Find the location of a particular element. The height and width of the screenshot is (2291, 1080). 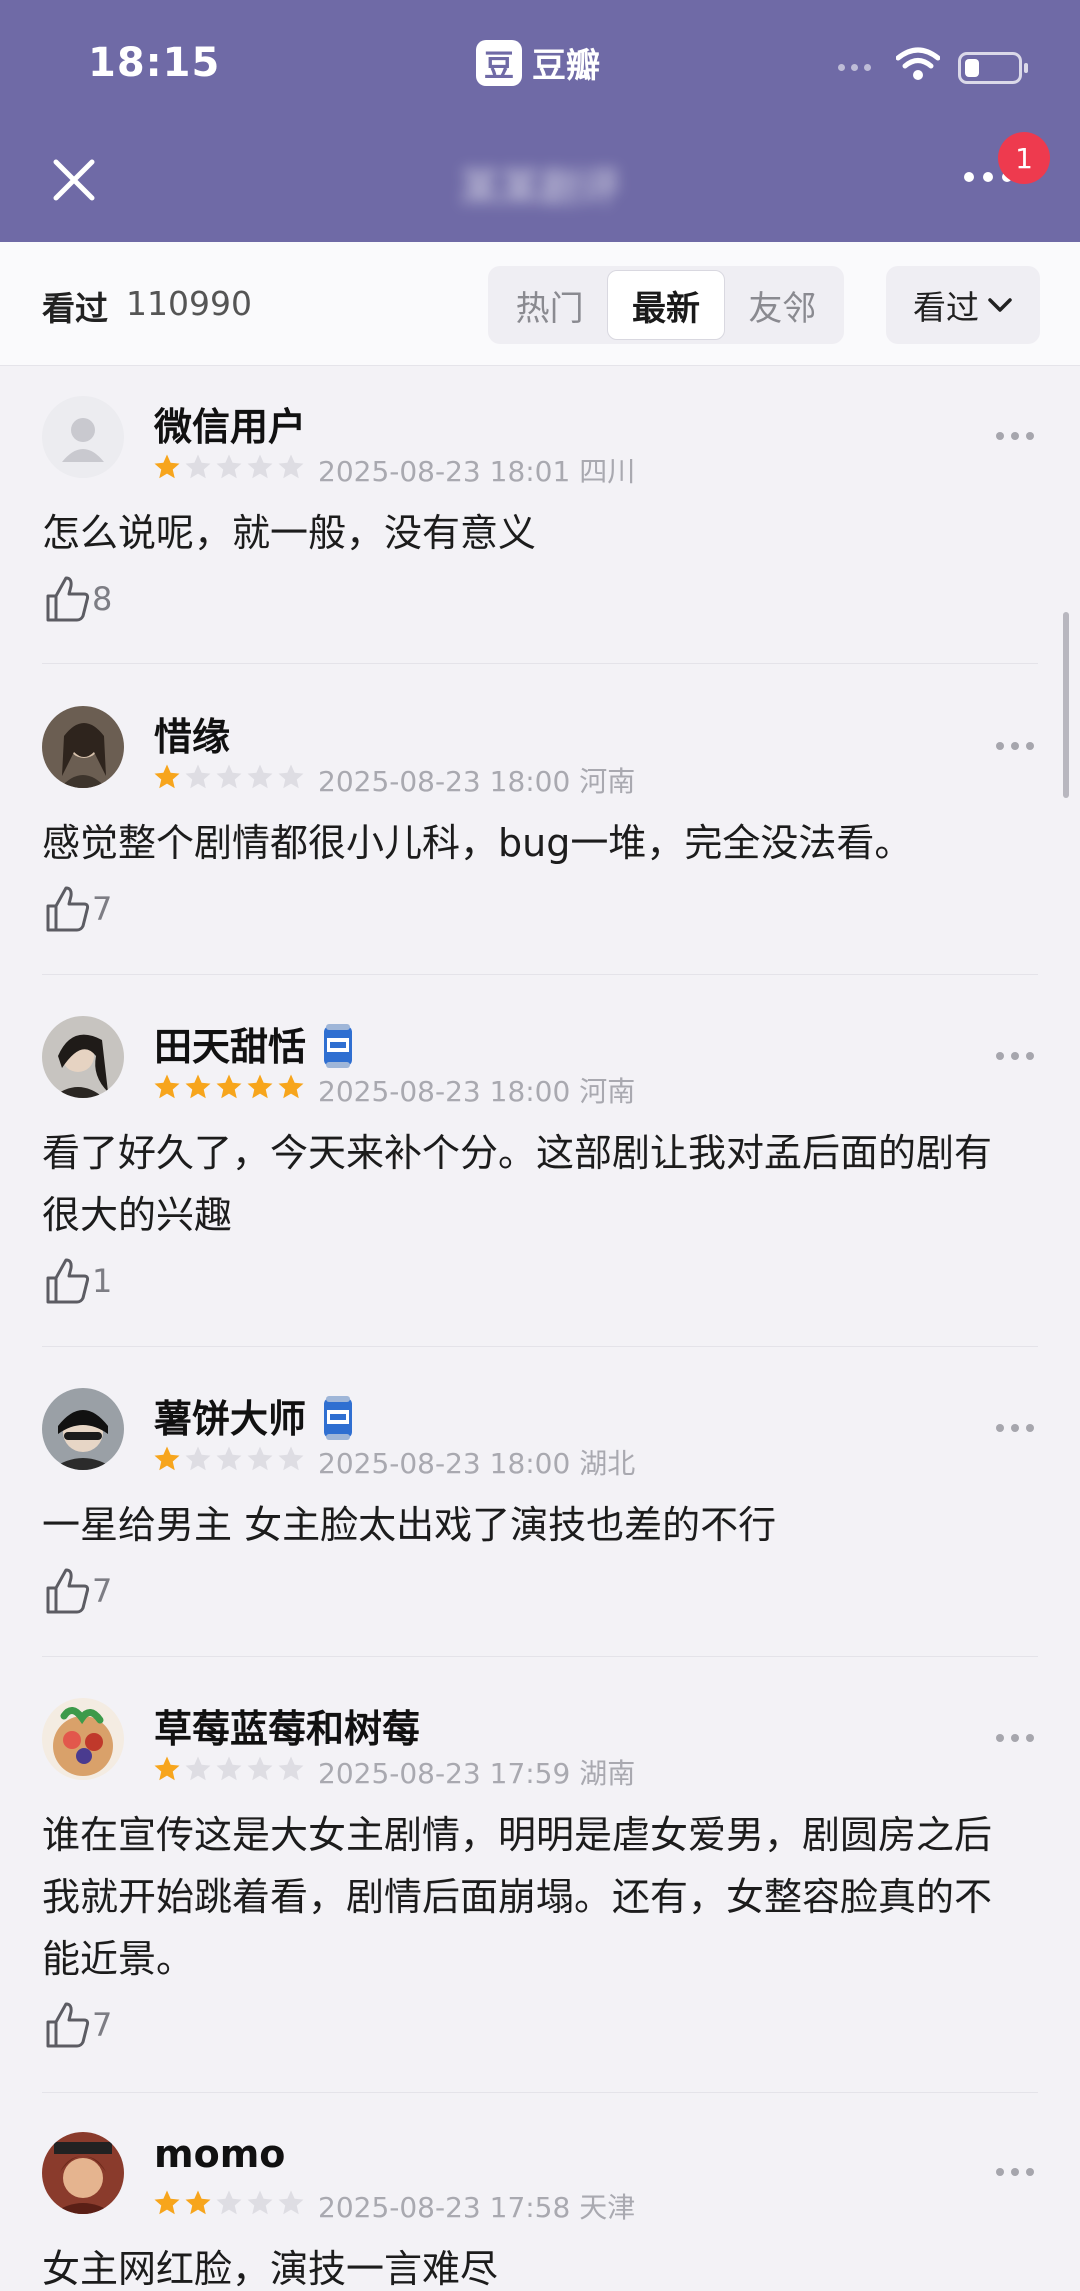

review-text: 一星给男主 女主脸太出戏了演技也差的不行 is located at coordinates (409, 1525).